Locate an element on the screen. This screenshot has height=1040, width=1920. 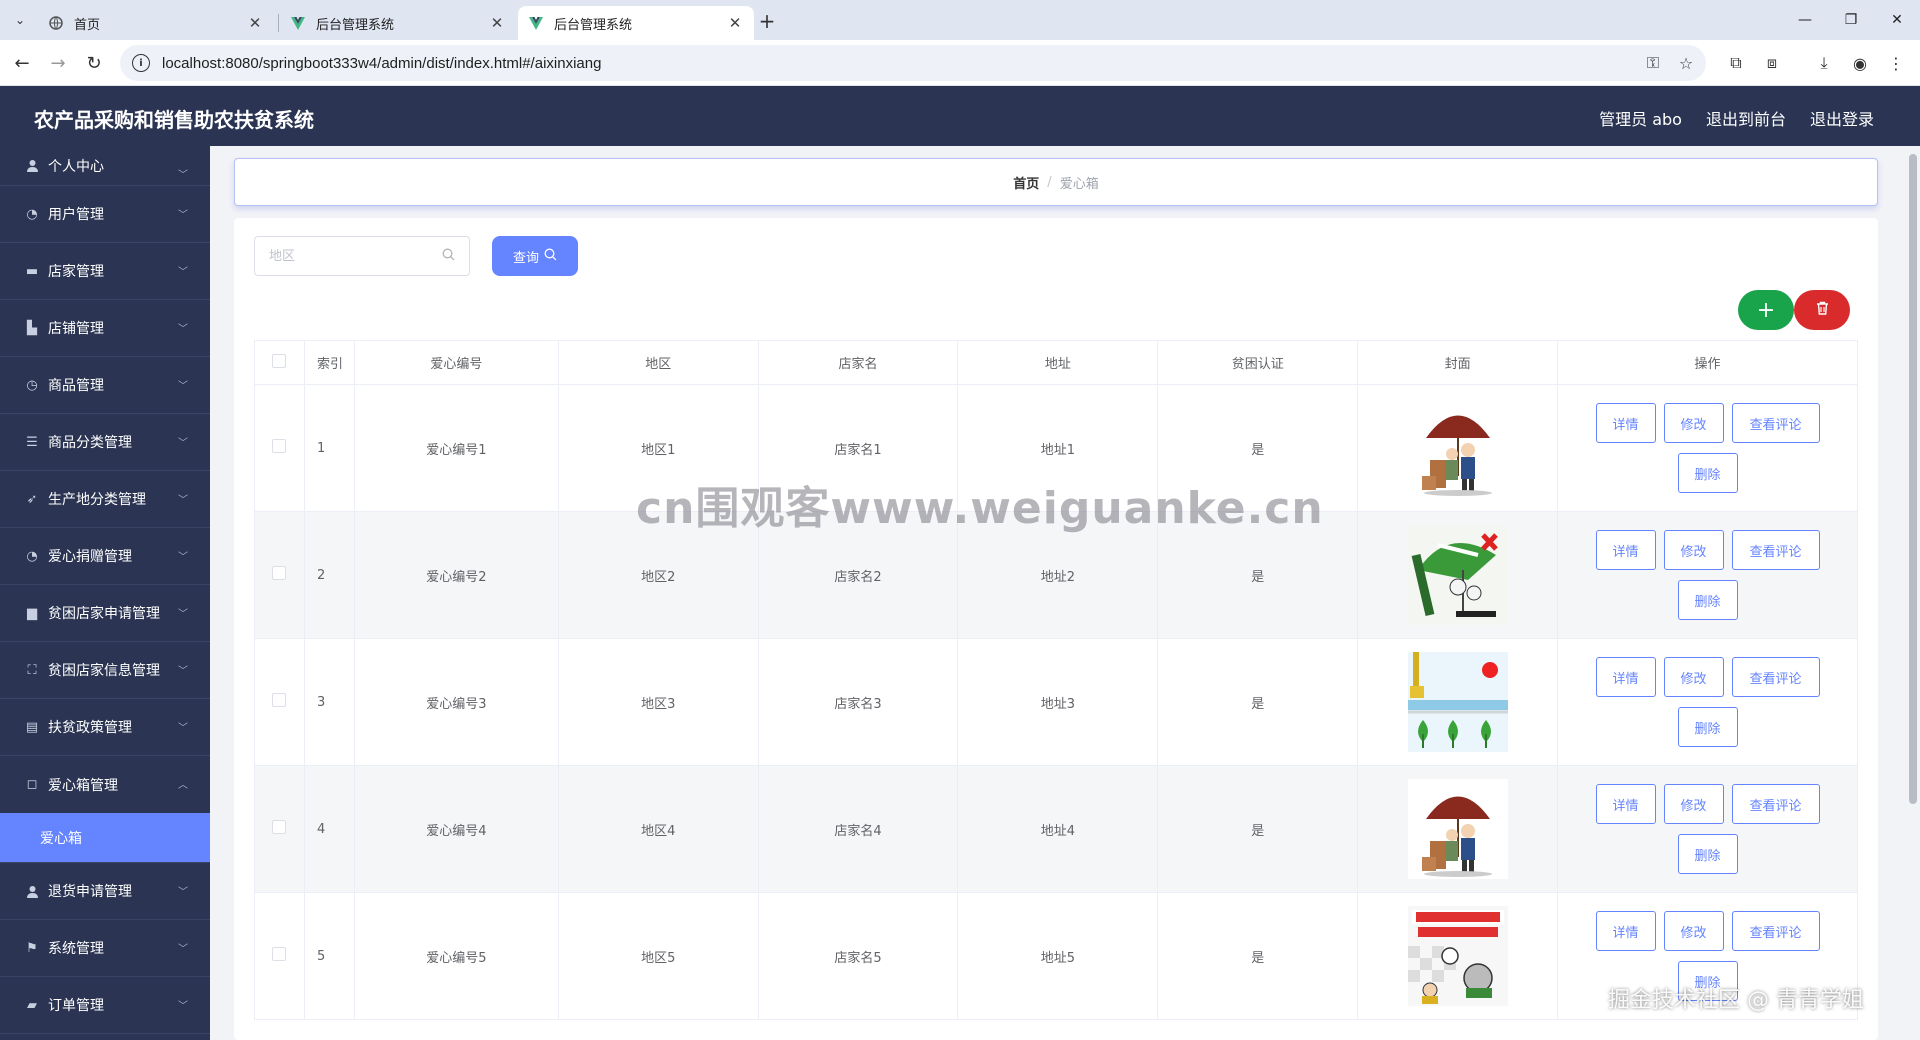
password-key-icon: ⚿ is located at coordinates (1653, 63).